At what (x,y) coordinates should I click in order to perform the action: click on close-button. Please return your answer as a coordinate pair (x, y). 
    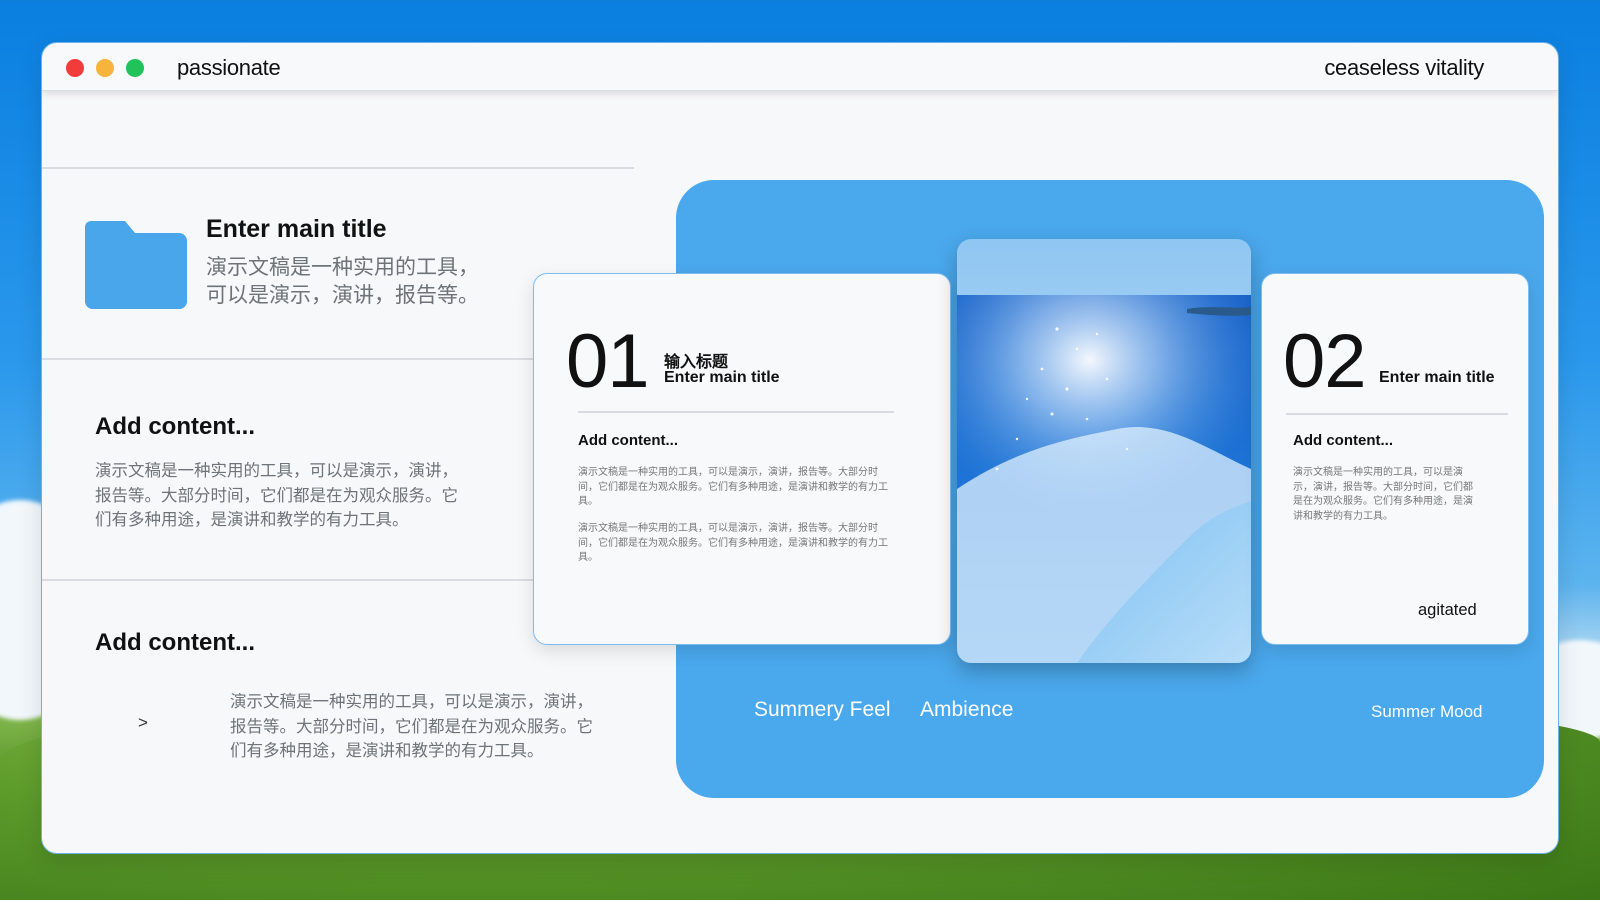
    Looking at the image, I should click on (75, 68).